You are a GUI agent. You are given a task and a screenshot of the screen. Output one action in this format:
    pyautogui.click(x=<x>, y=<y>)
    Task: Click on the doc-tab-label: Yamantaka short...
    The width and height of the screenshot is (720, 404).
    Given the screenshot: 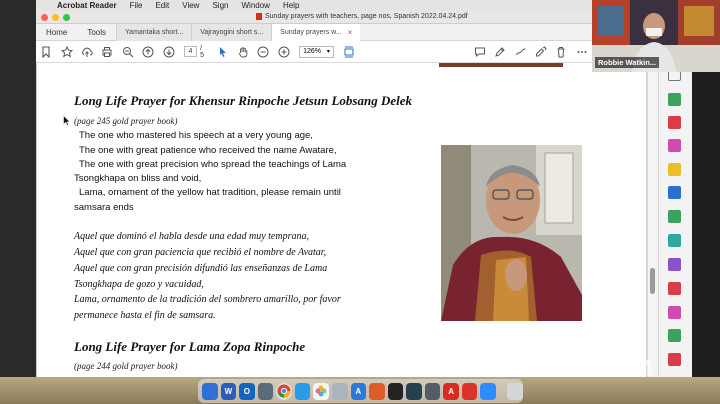 What is the action you would take?
    pyautogui.click(x=154, y=32)
    